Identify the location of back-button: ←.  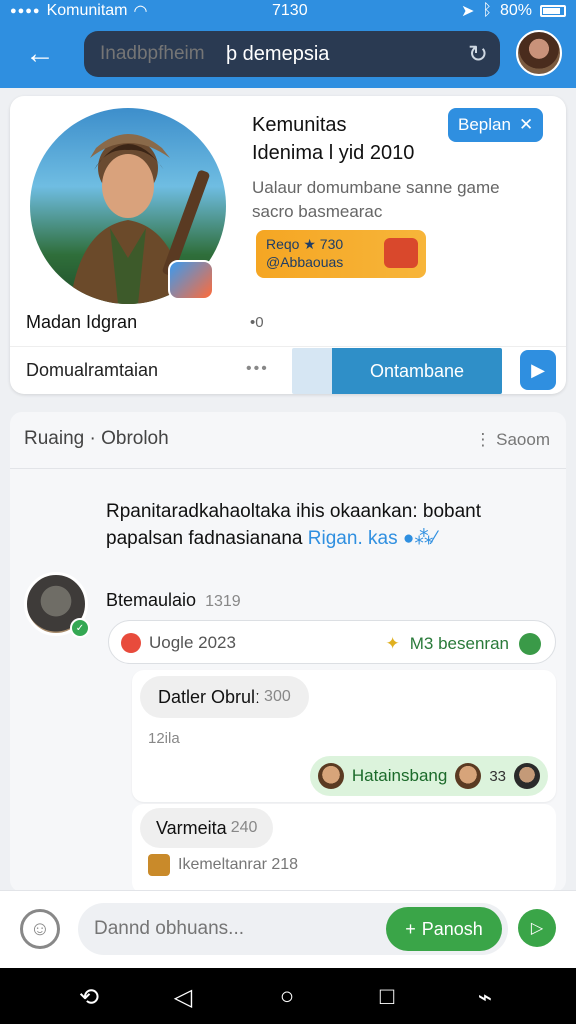
(40, 54).